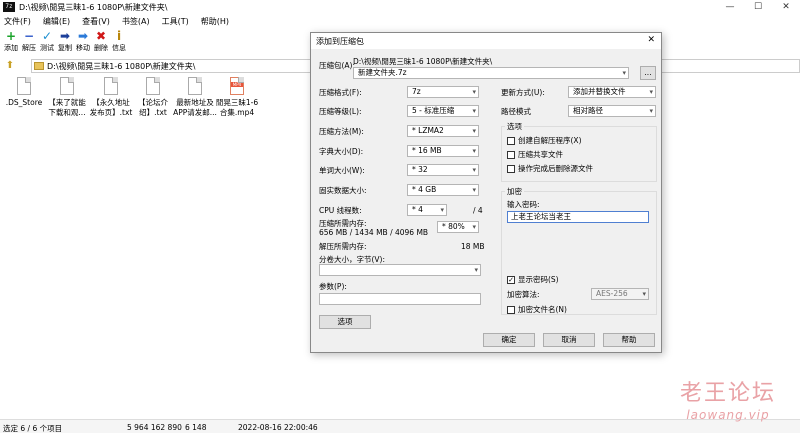  What do you see at coordinates (443, 190) in the screenshot?
I see `solid-size-combo: * 4 GB ▾` at bounding box center [443, 190].